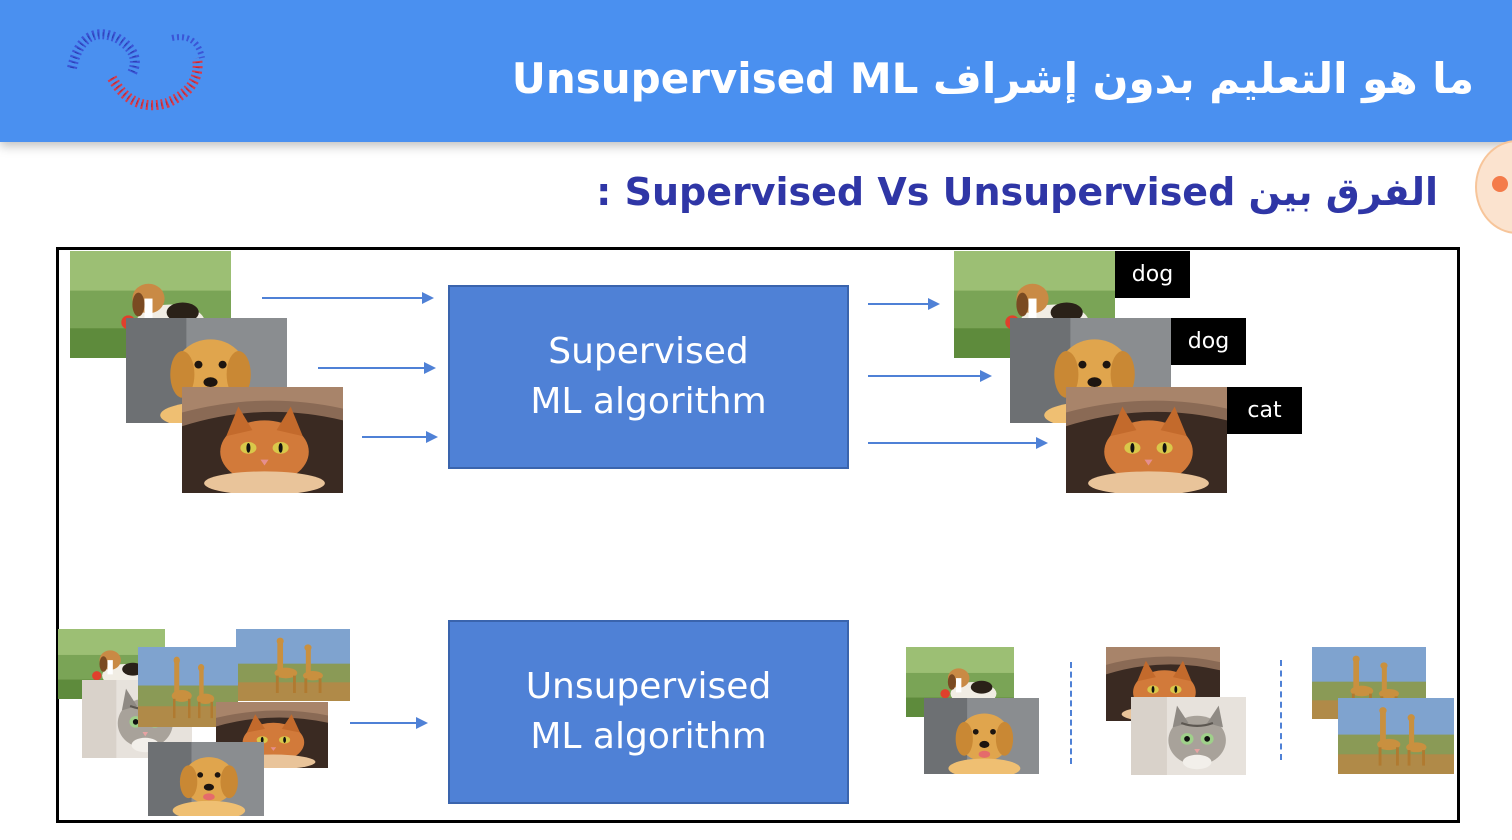 The width and height of the screenshot is (1512, 840). What do you see at coordinates (648, 686) in the screenshot?
I see `algorithm-box-line1: Unsupervised` at bounding box center [648, 686].